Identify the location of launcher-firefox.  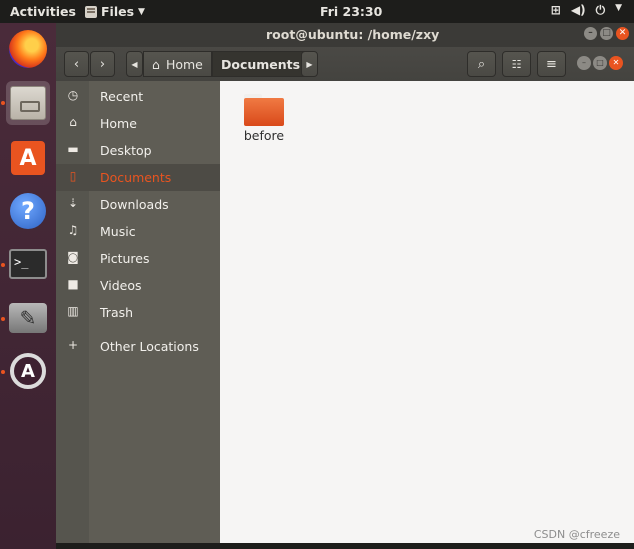
(28, 49).